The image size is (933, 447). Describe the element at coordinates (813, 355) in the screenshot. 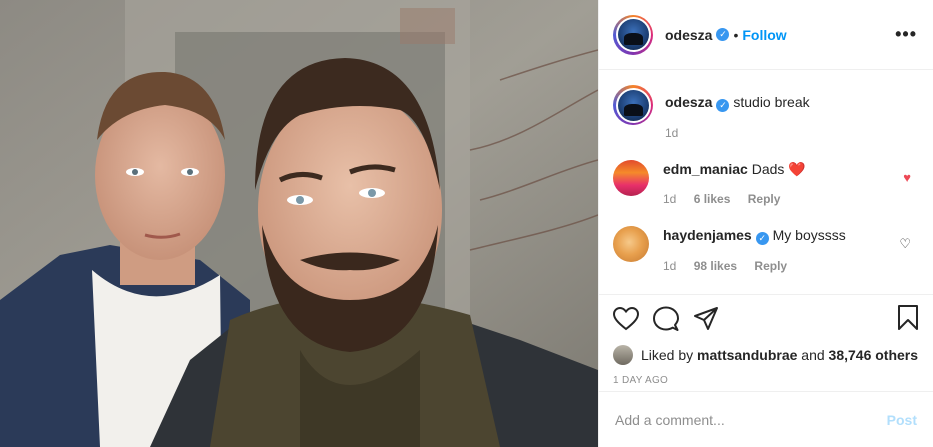

I see `likes-joiner: and` at that location.